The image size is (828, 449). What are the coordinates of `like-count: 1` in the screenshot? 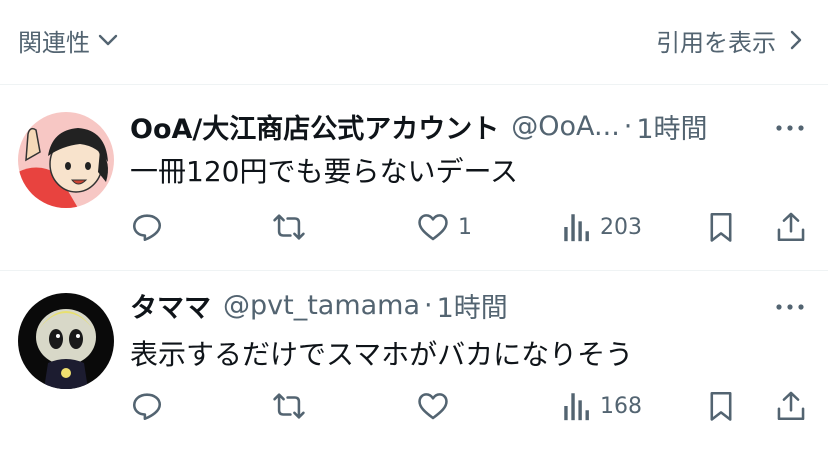 It's located at (465, 227).